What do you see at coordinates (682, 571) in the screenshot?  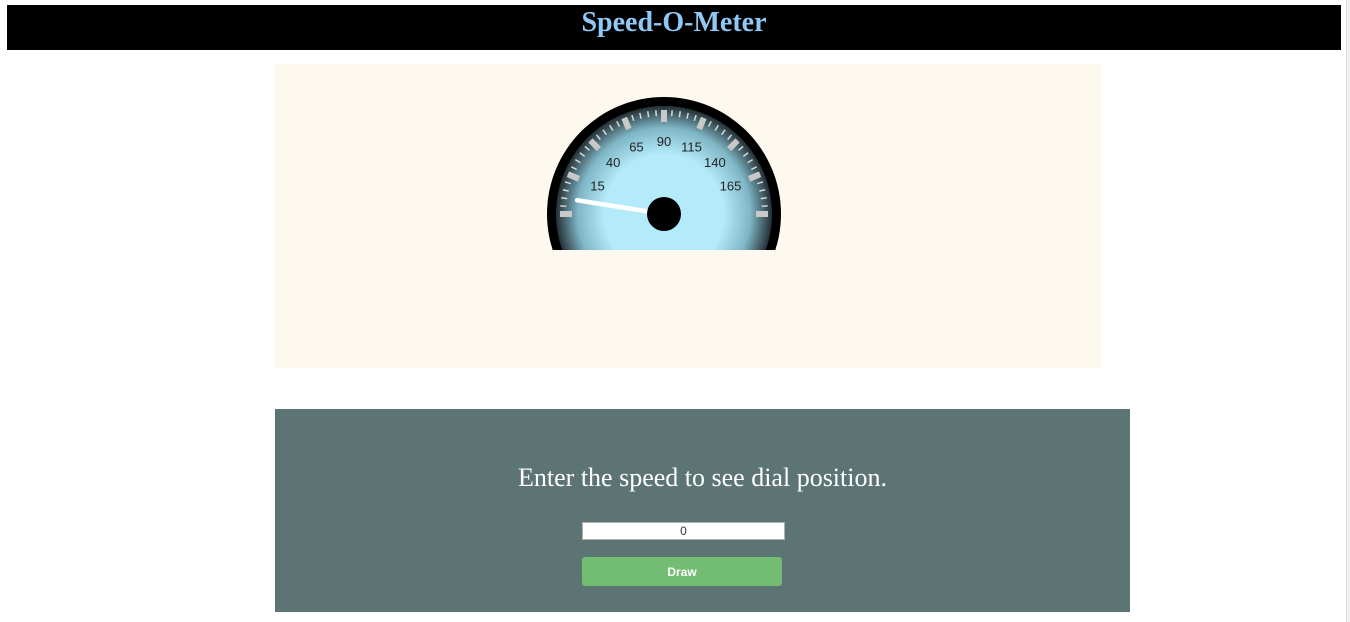 I see `draw-button: Draw` at bounding box center [682, 571].